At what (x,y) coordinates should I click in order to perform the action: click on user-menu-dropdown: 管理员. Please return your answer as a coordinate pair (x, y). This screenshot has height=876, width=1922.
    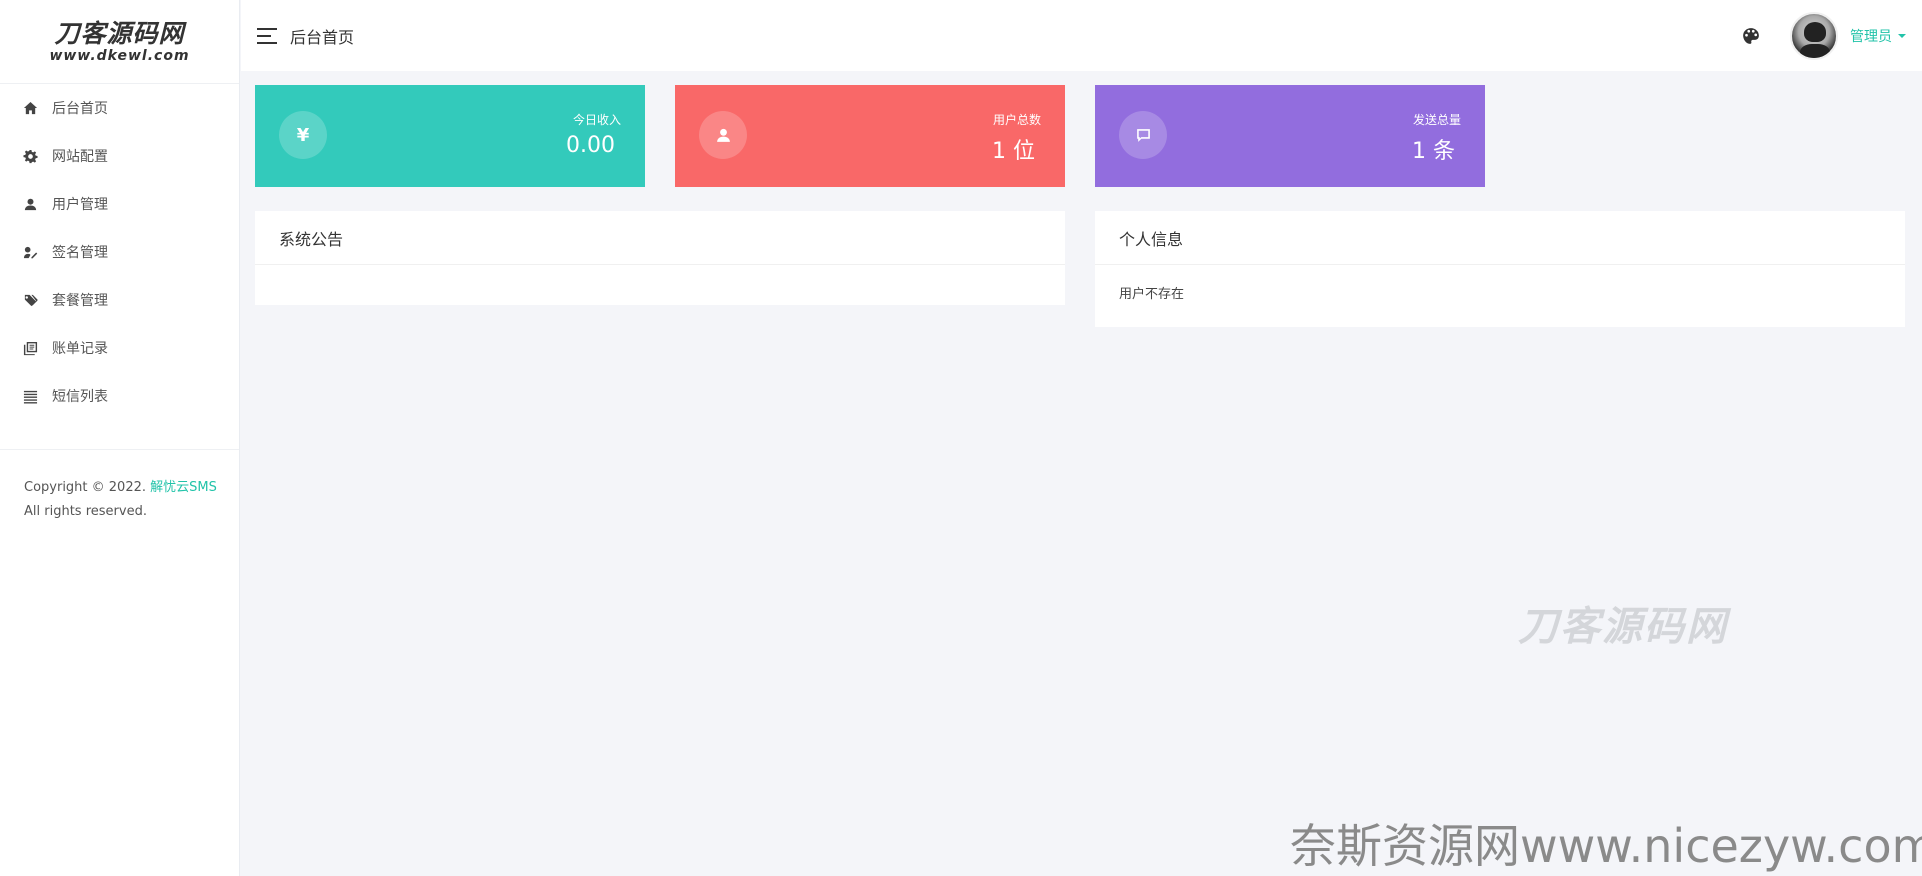
    Looking at the image, I should click on (1878, 36).